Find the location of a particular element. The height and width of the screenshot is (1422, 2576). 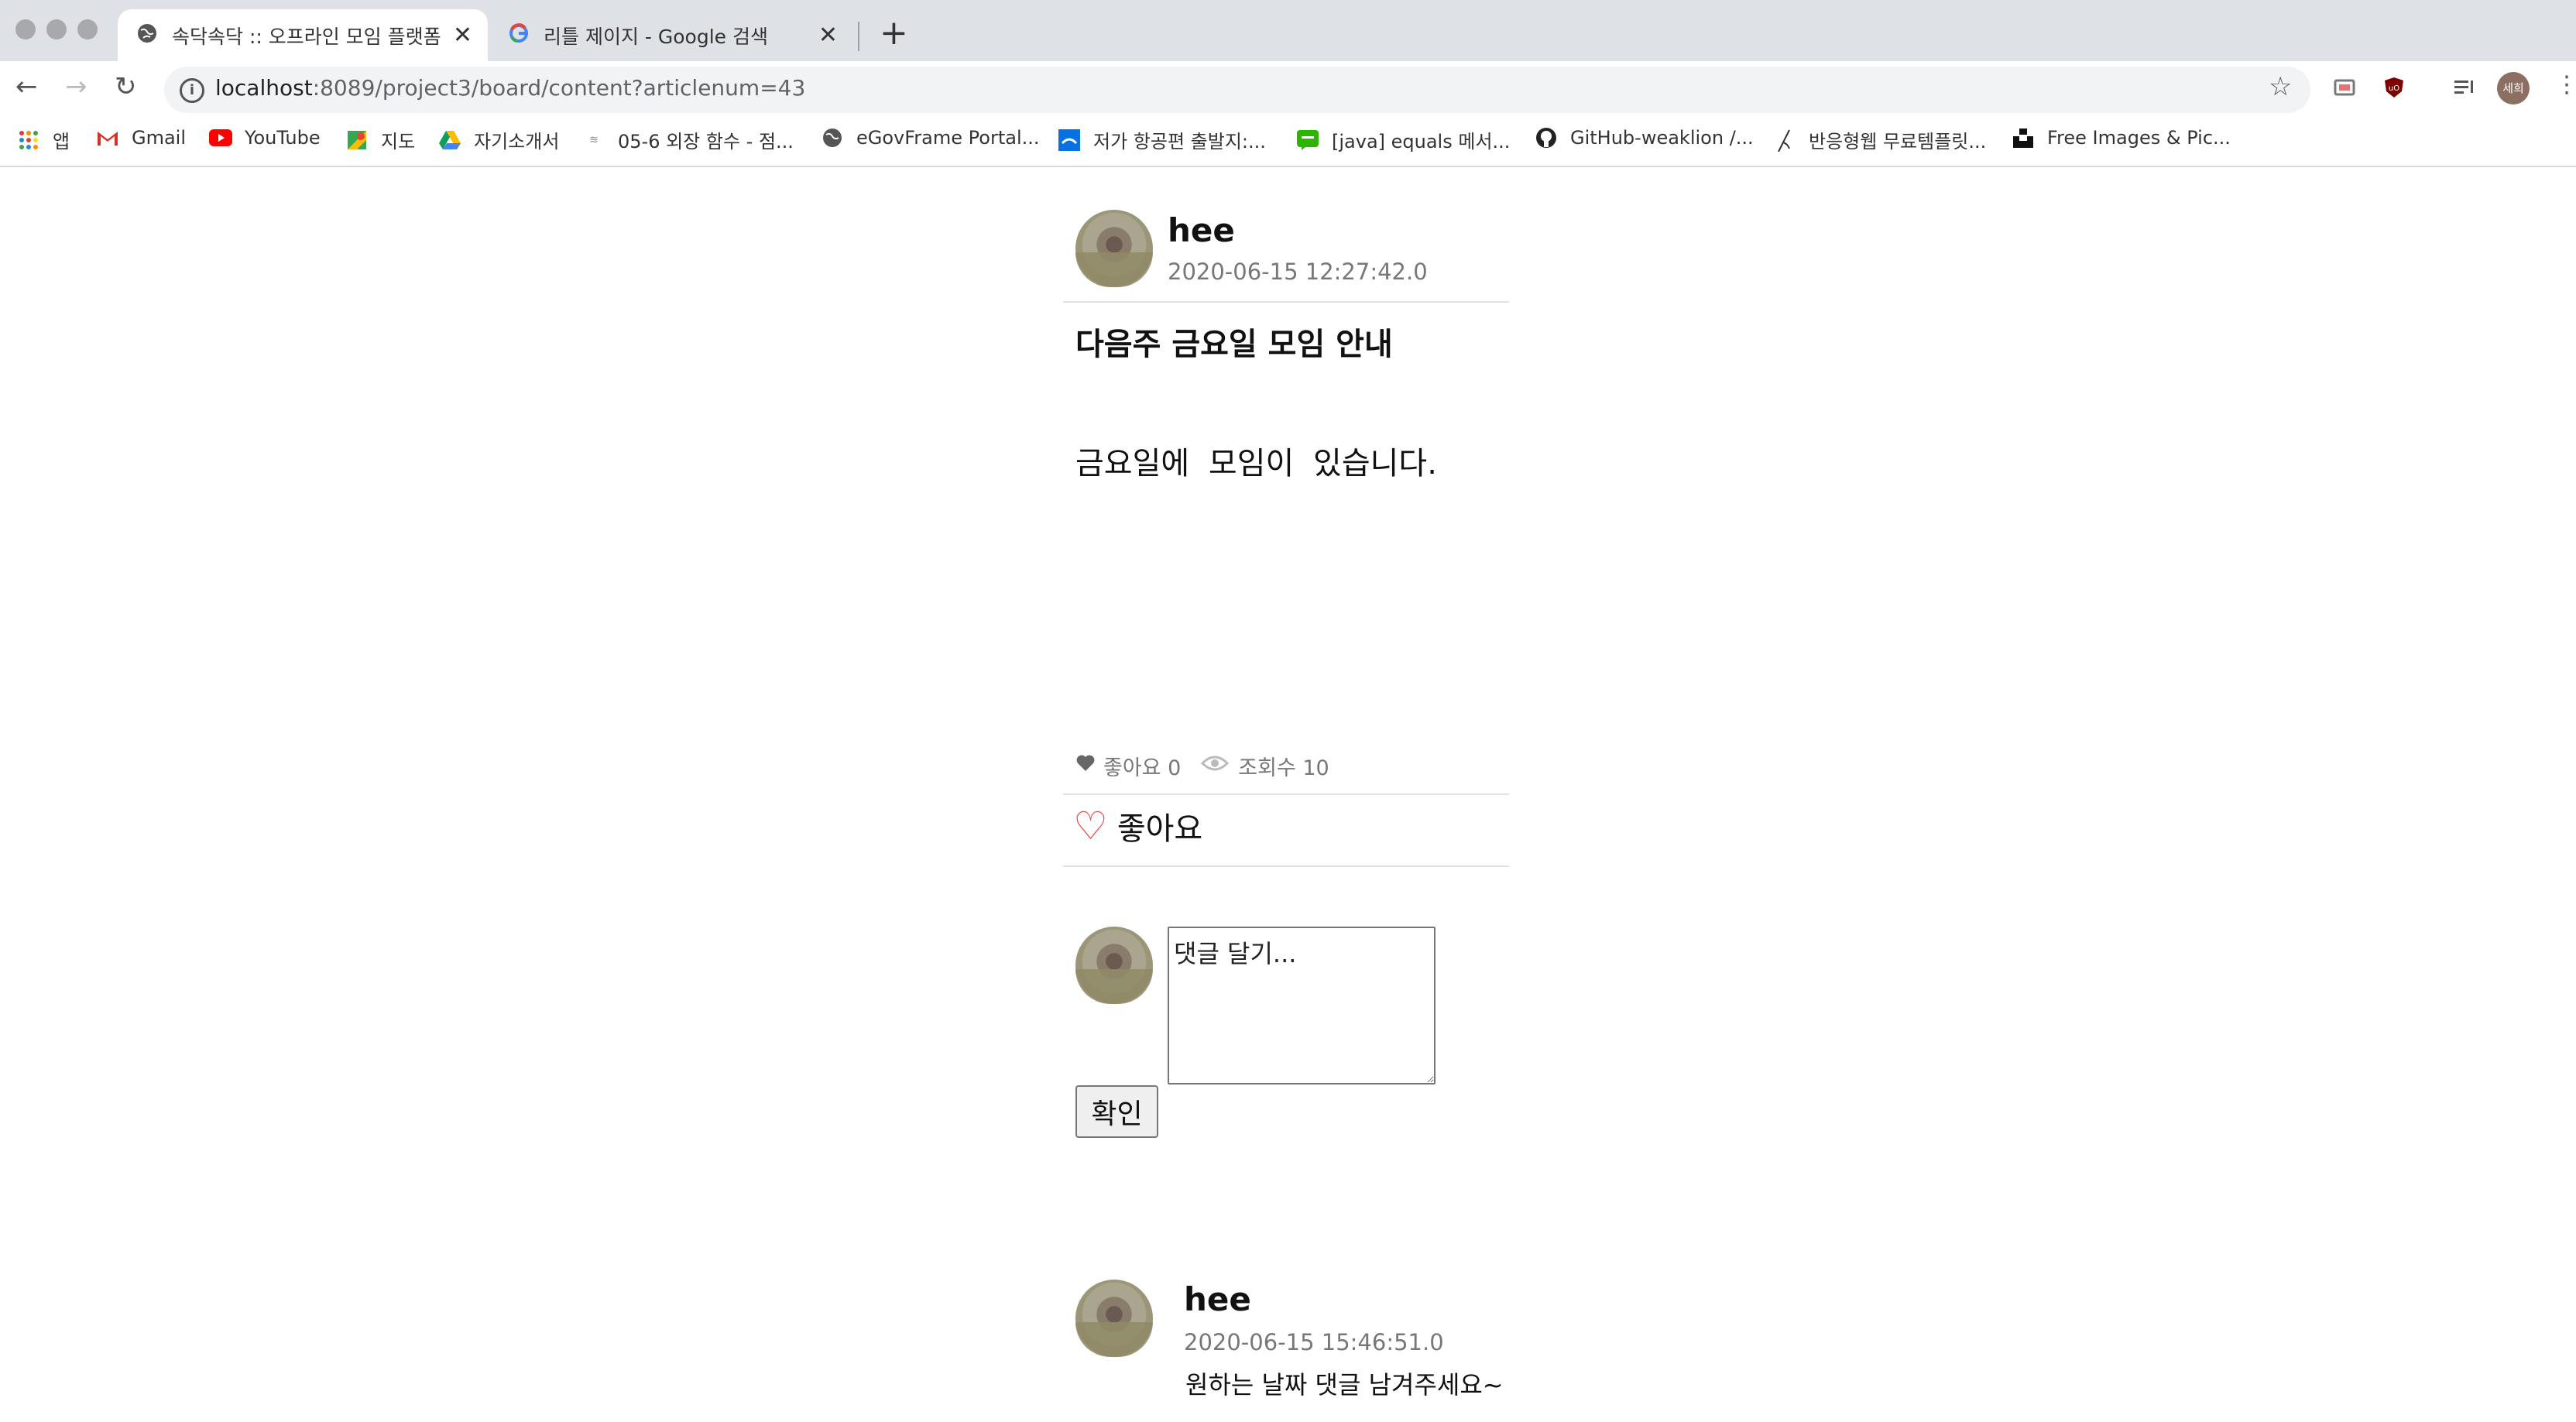

wikidocs-icon: ≋ is located at coordinates (594, 139).